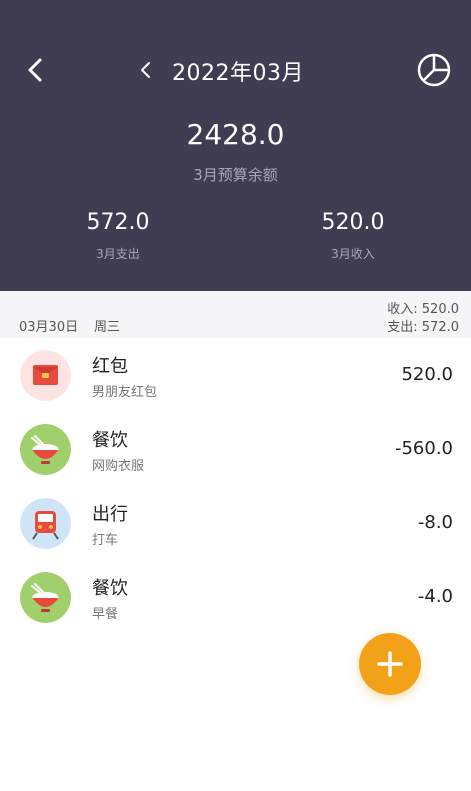  I want to click on record-amount: -560.0, so click(423, 448).